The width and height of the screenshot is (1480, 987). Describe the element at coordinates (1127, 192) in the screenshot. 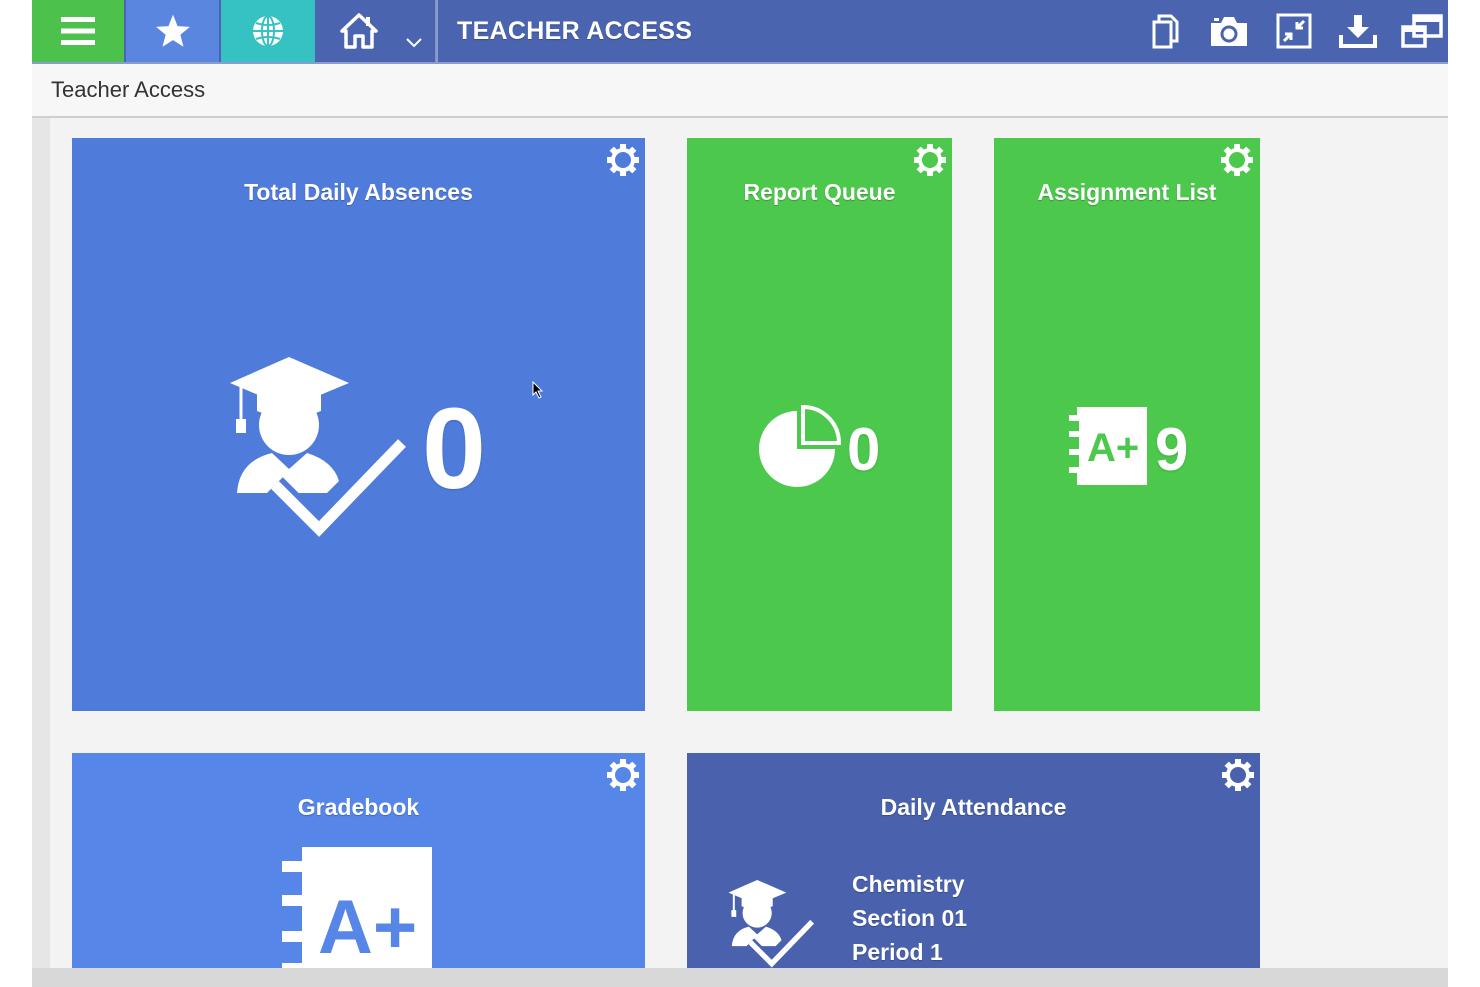

I see `tile-title: Assignment List` at that location.